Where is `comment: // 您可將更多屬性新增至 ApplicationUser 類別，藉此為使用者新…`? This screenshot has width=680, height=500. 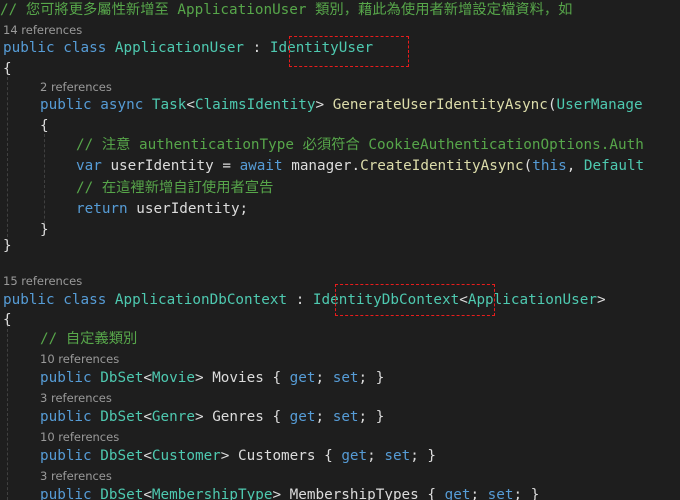
comment: // 您可將更多屬性新增至 ApplicationUser 類別，藉此為使用者新… is located at coordinates (286, 10).